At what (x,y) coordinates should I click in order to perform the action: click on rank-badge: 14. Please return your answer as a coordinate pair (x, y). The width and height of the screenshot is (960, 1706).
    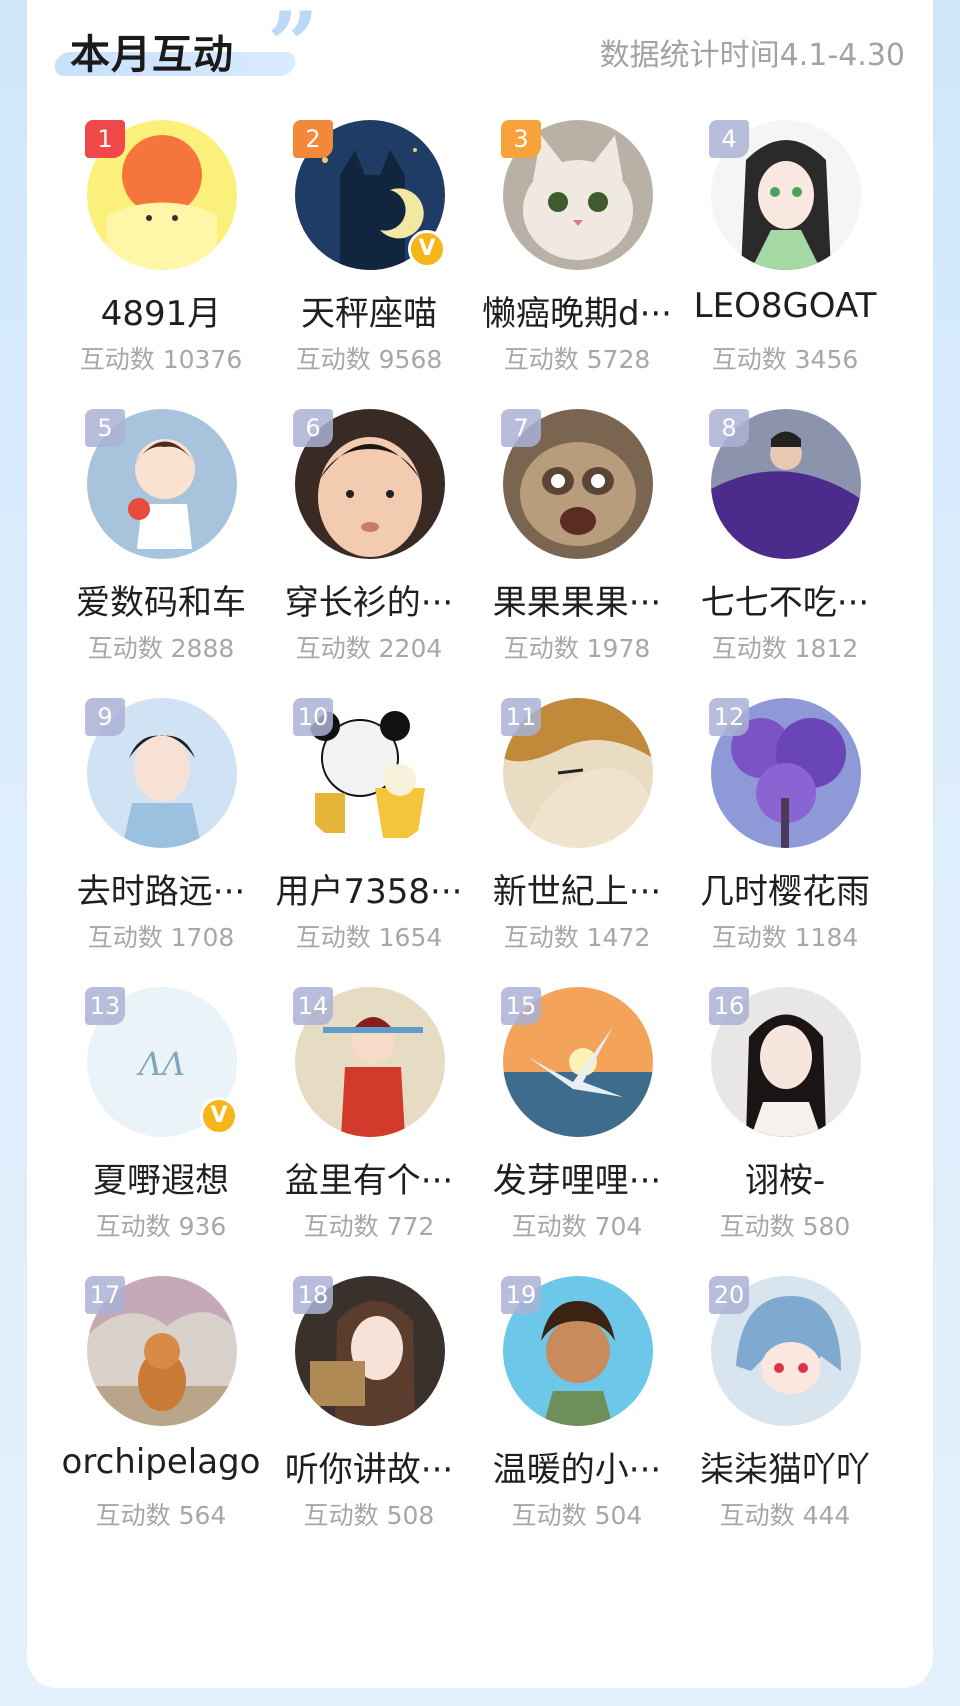
    Looking at the image, I should click on (313, 1006).